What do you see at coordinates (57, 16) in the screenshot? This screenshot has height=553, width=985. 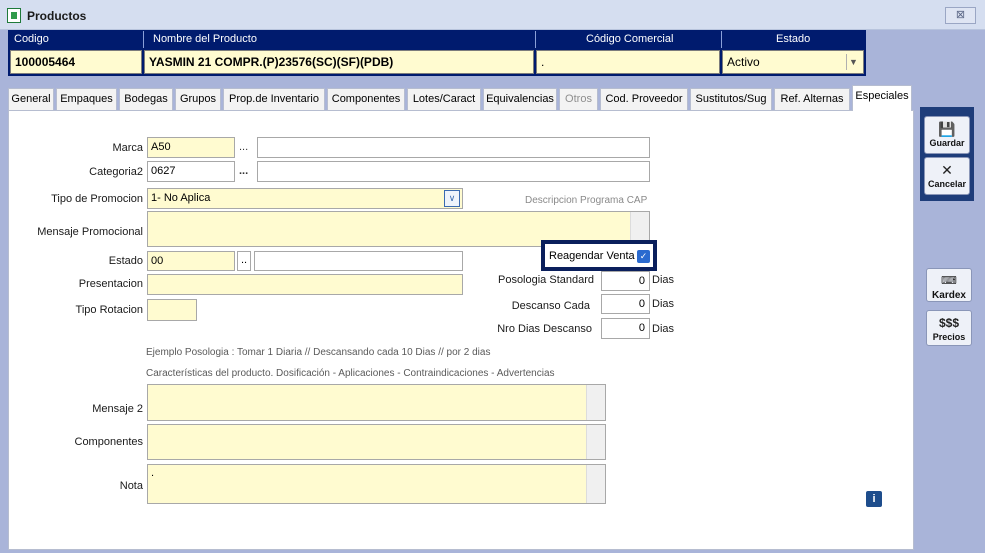 I see `window-title: Productos` at bounding box center [57, 16].